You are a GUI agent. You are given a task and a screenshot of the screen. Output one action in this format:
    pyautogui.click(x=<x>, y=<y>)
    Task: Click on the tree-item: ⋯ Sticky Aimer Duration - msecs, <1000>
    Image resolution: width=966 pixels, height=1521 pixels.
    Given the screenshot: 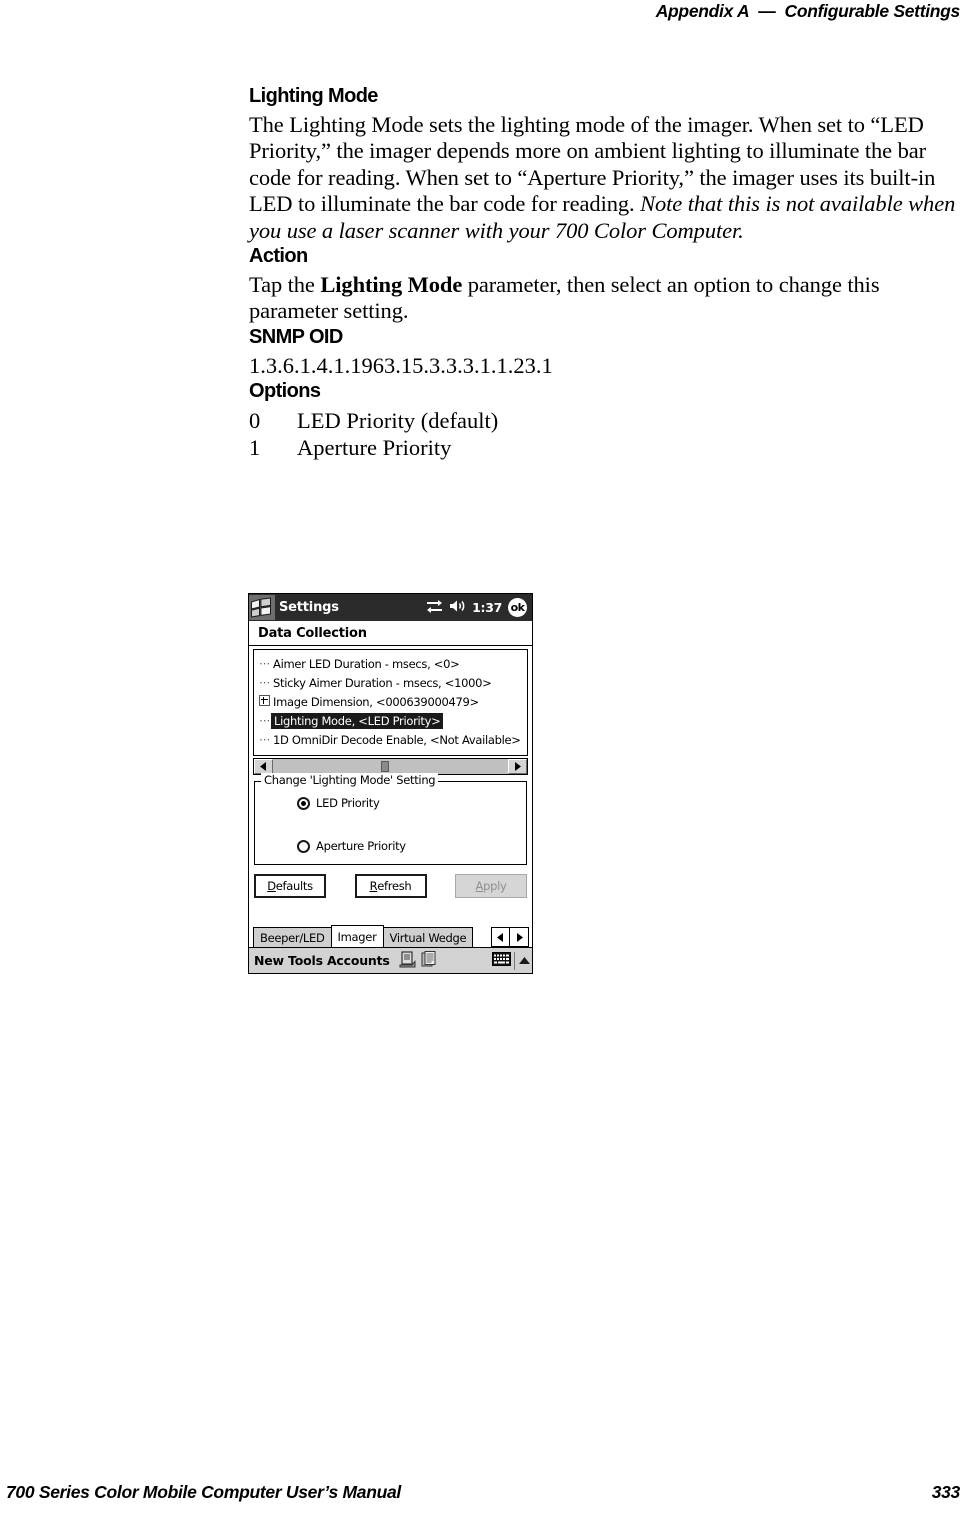 What is the action you would take?
    pyautogui.click(x=390, y=682)
    